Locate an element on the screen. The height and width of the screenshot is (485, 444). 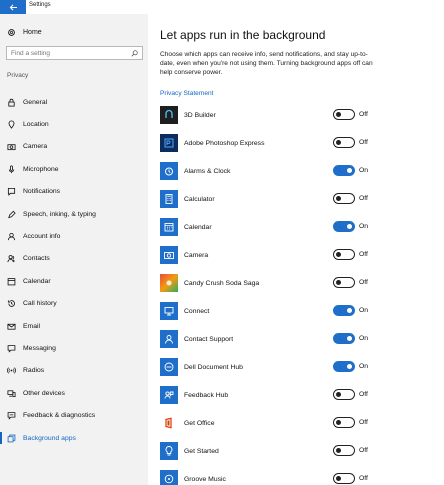
home-label: Home is located at coordinates (32, 32).